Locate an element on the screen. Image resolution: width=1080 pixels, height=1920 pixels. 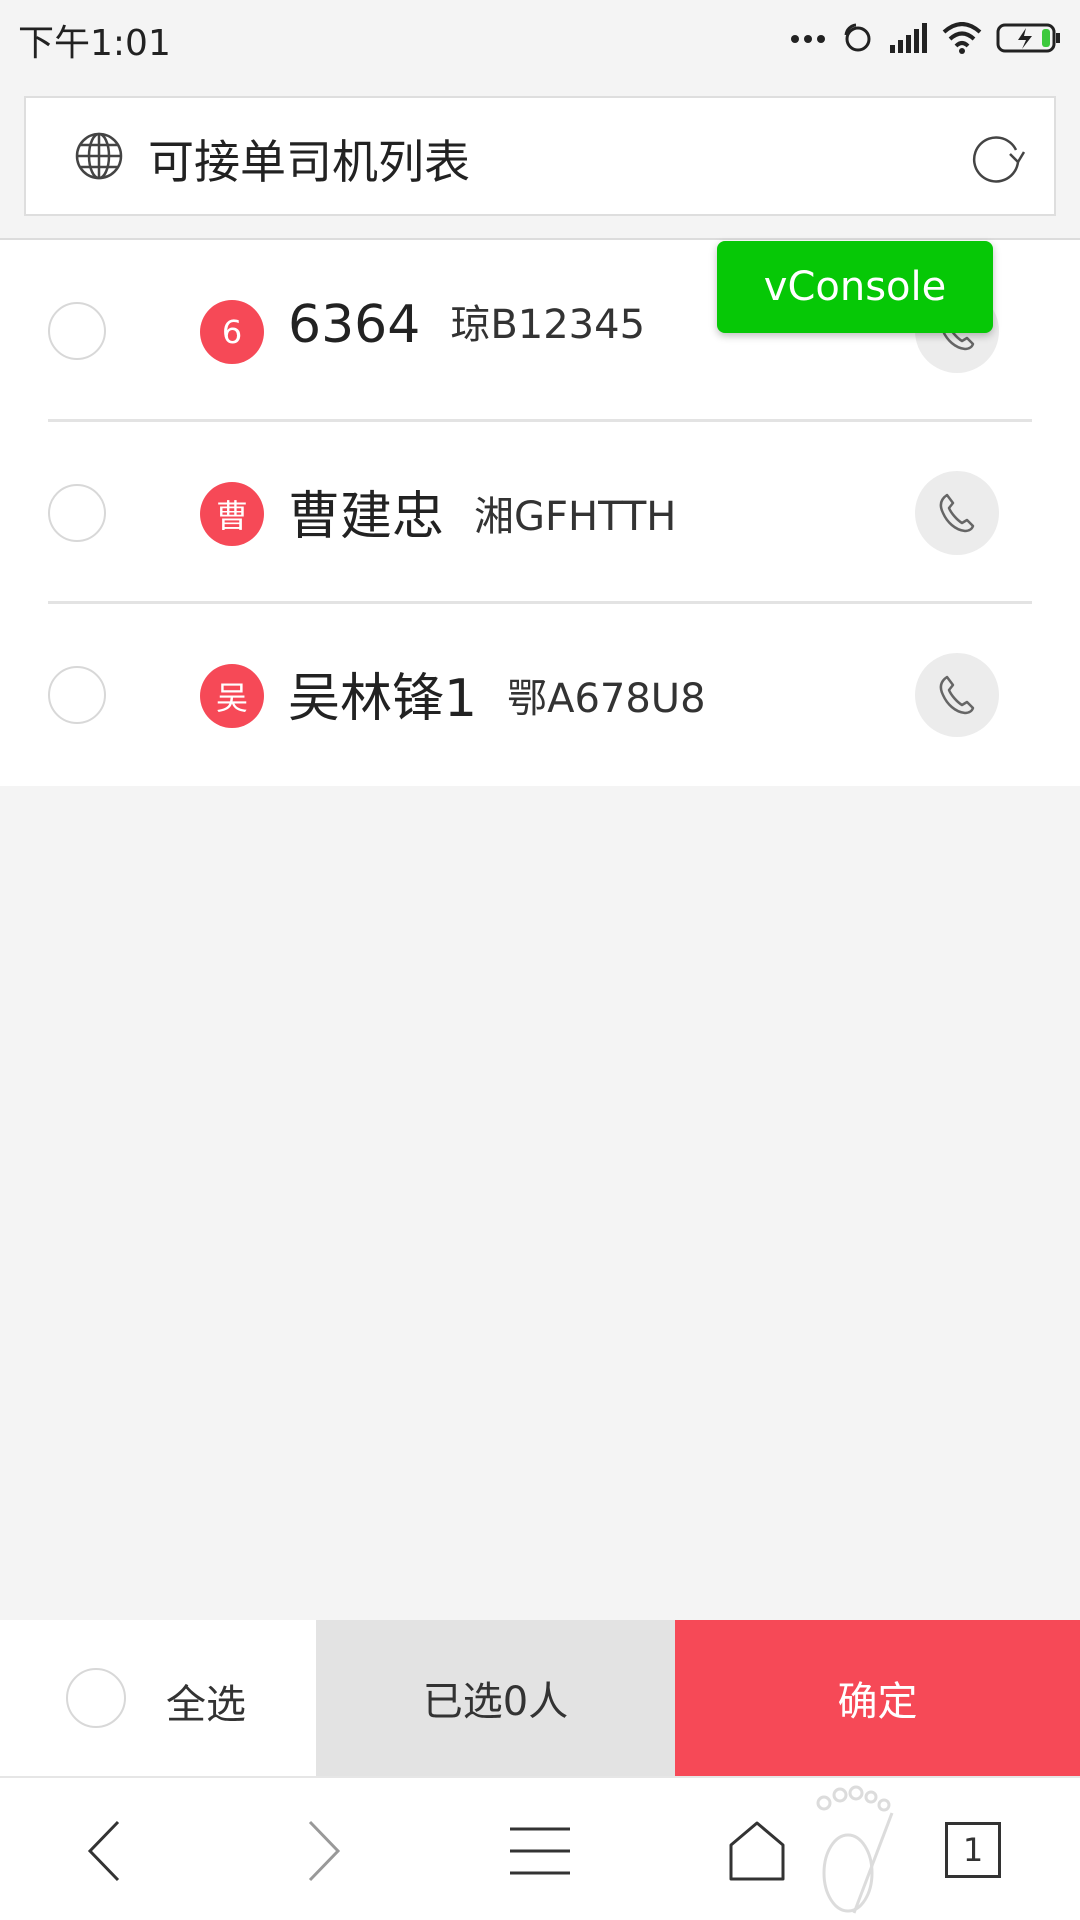
forward-button is located at coordinates (323, 1851).